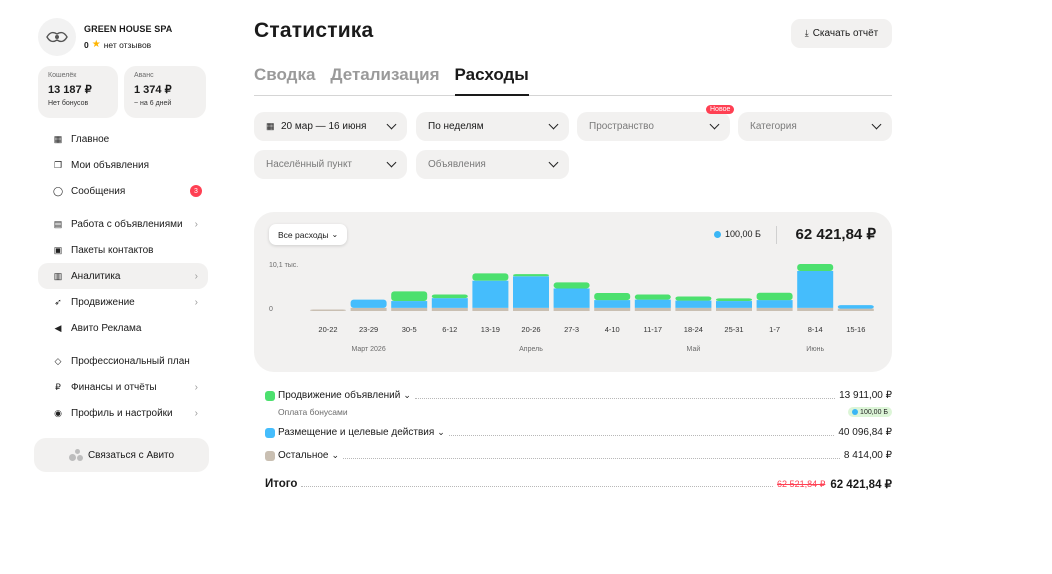 The width and height of the screenshot is (1052, 574). I want to click on y-tick-label: 10,1 тыс., so click(283, 265).